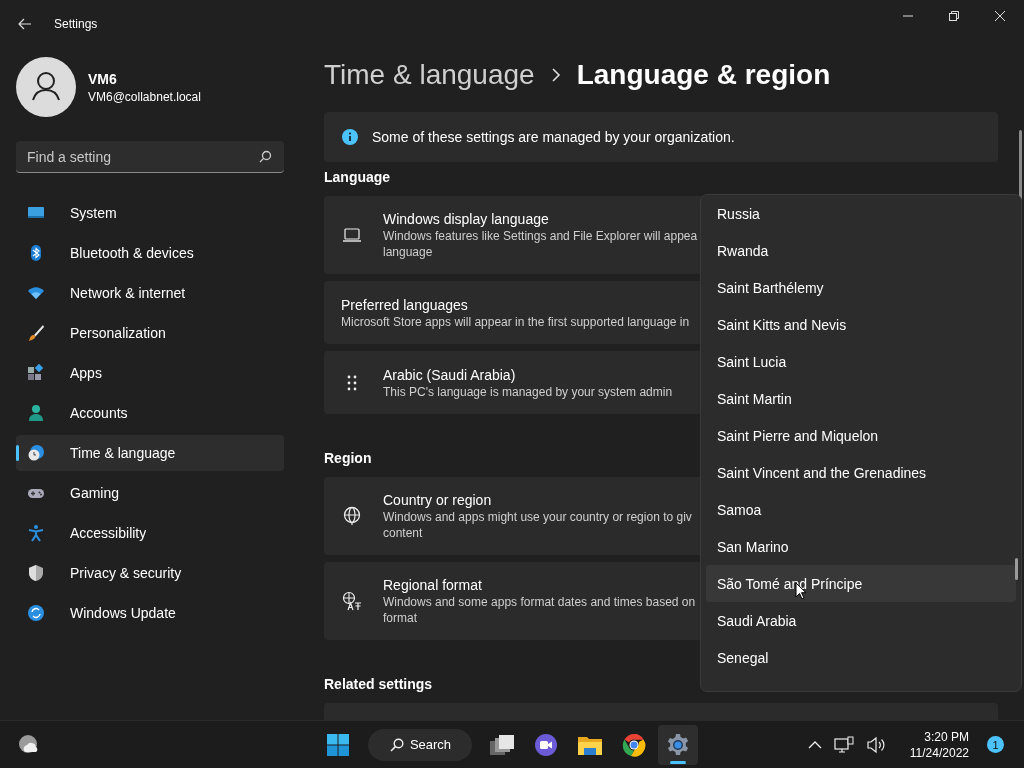 Image resolution: width=1024 pixels, height=768 pixels. I want to click on apps-icon, so click(36, 373).